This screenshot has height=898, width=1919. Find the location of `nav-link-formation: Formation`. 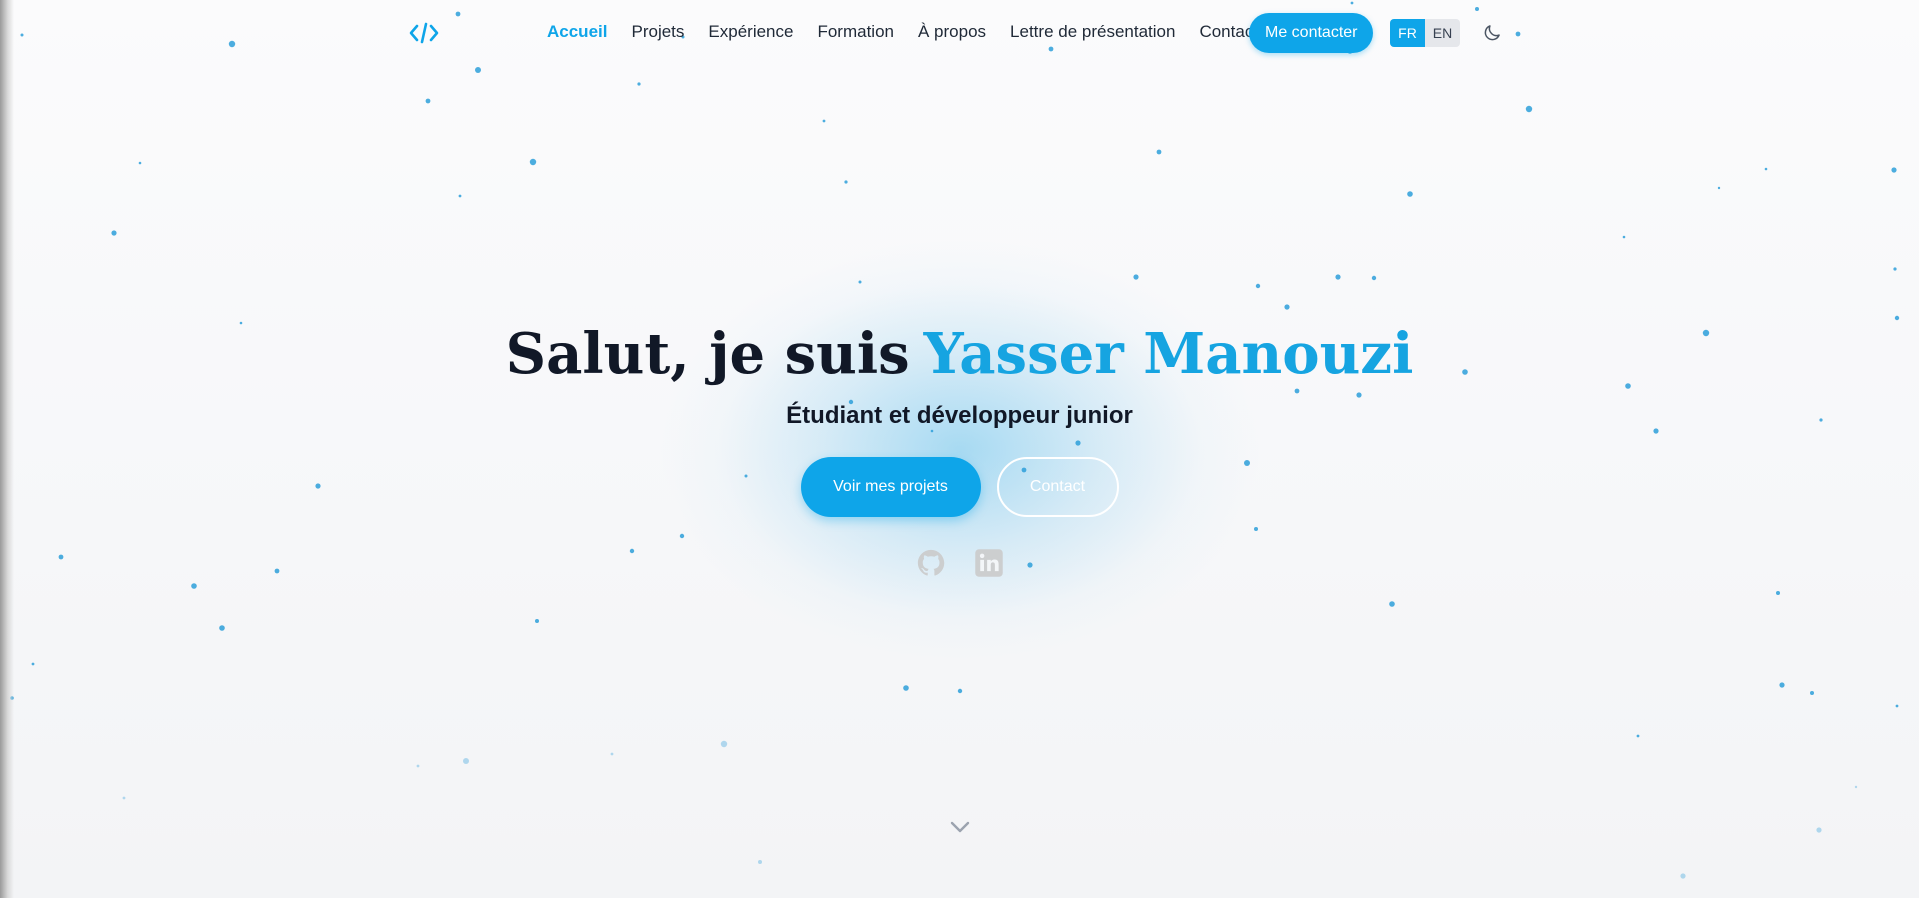

nav-link-formation: Formation is located at coordinates (855, 32).